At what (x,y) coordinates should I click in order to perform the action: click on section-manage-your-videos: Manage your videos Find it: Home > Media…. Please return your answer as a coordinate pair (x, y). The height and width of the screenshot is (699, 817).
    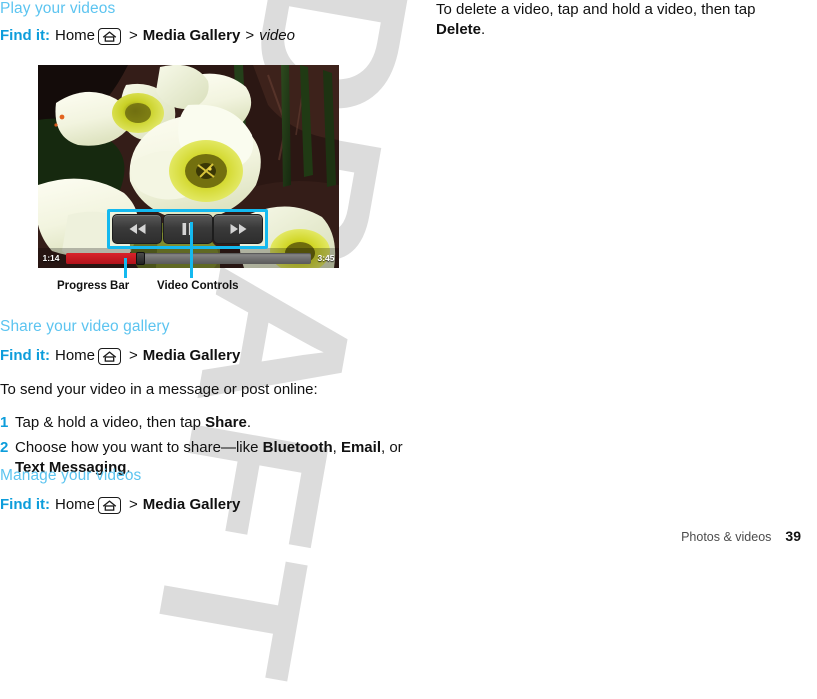
    Looking at the image, I should click on (209, 491).